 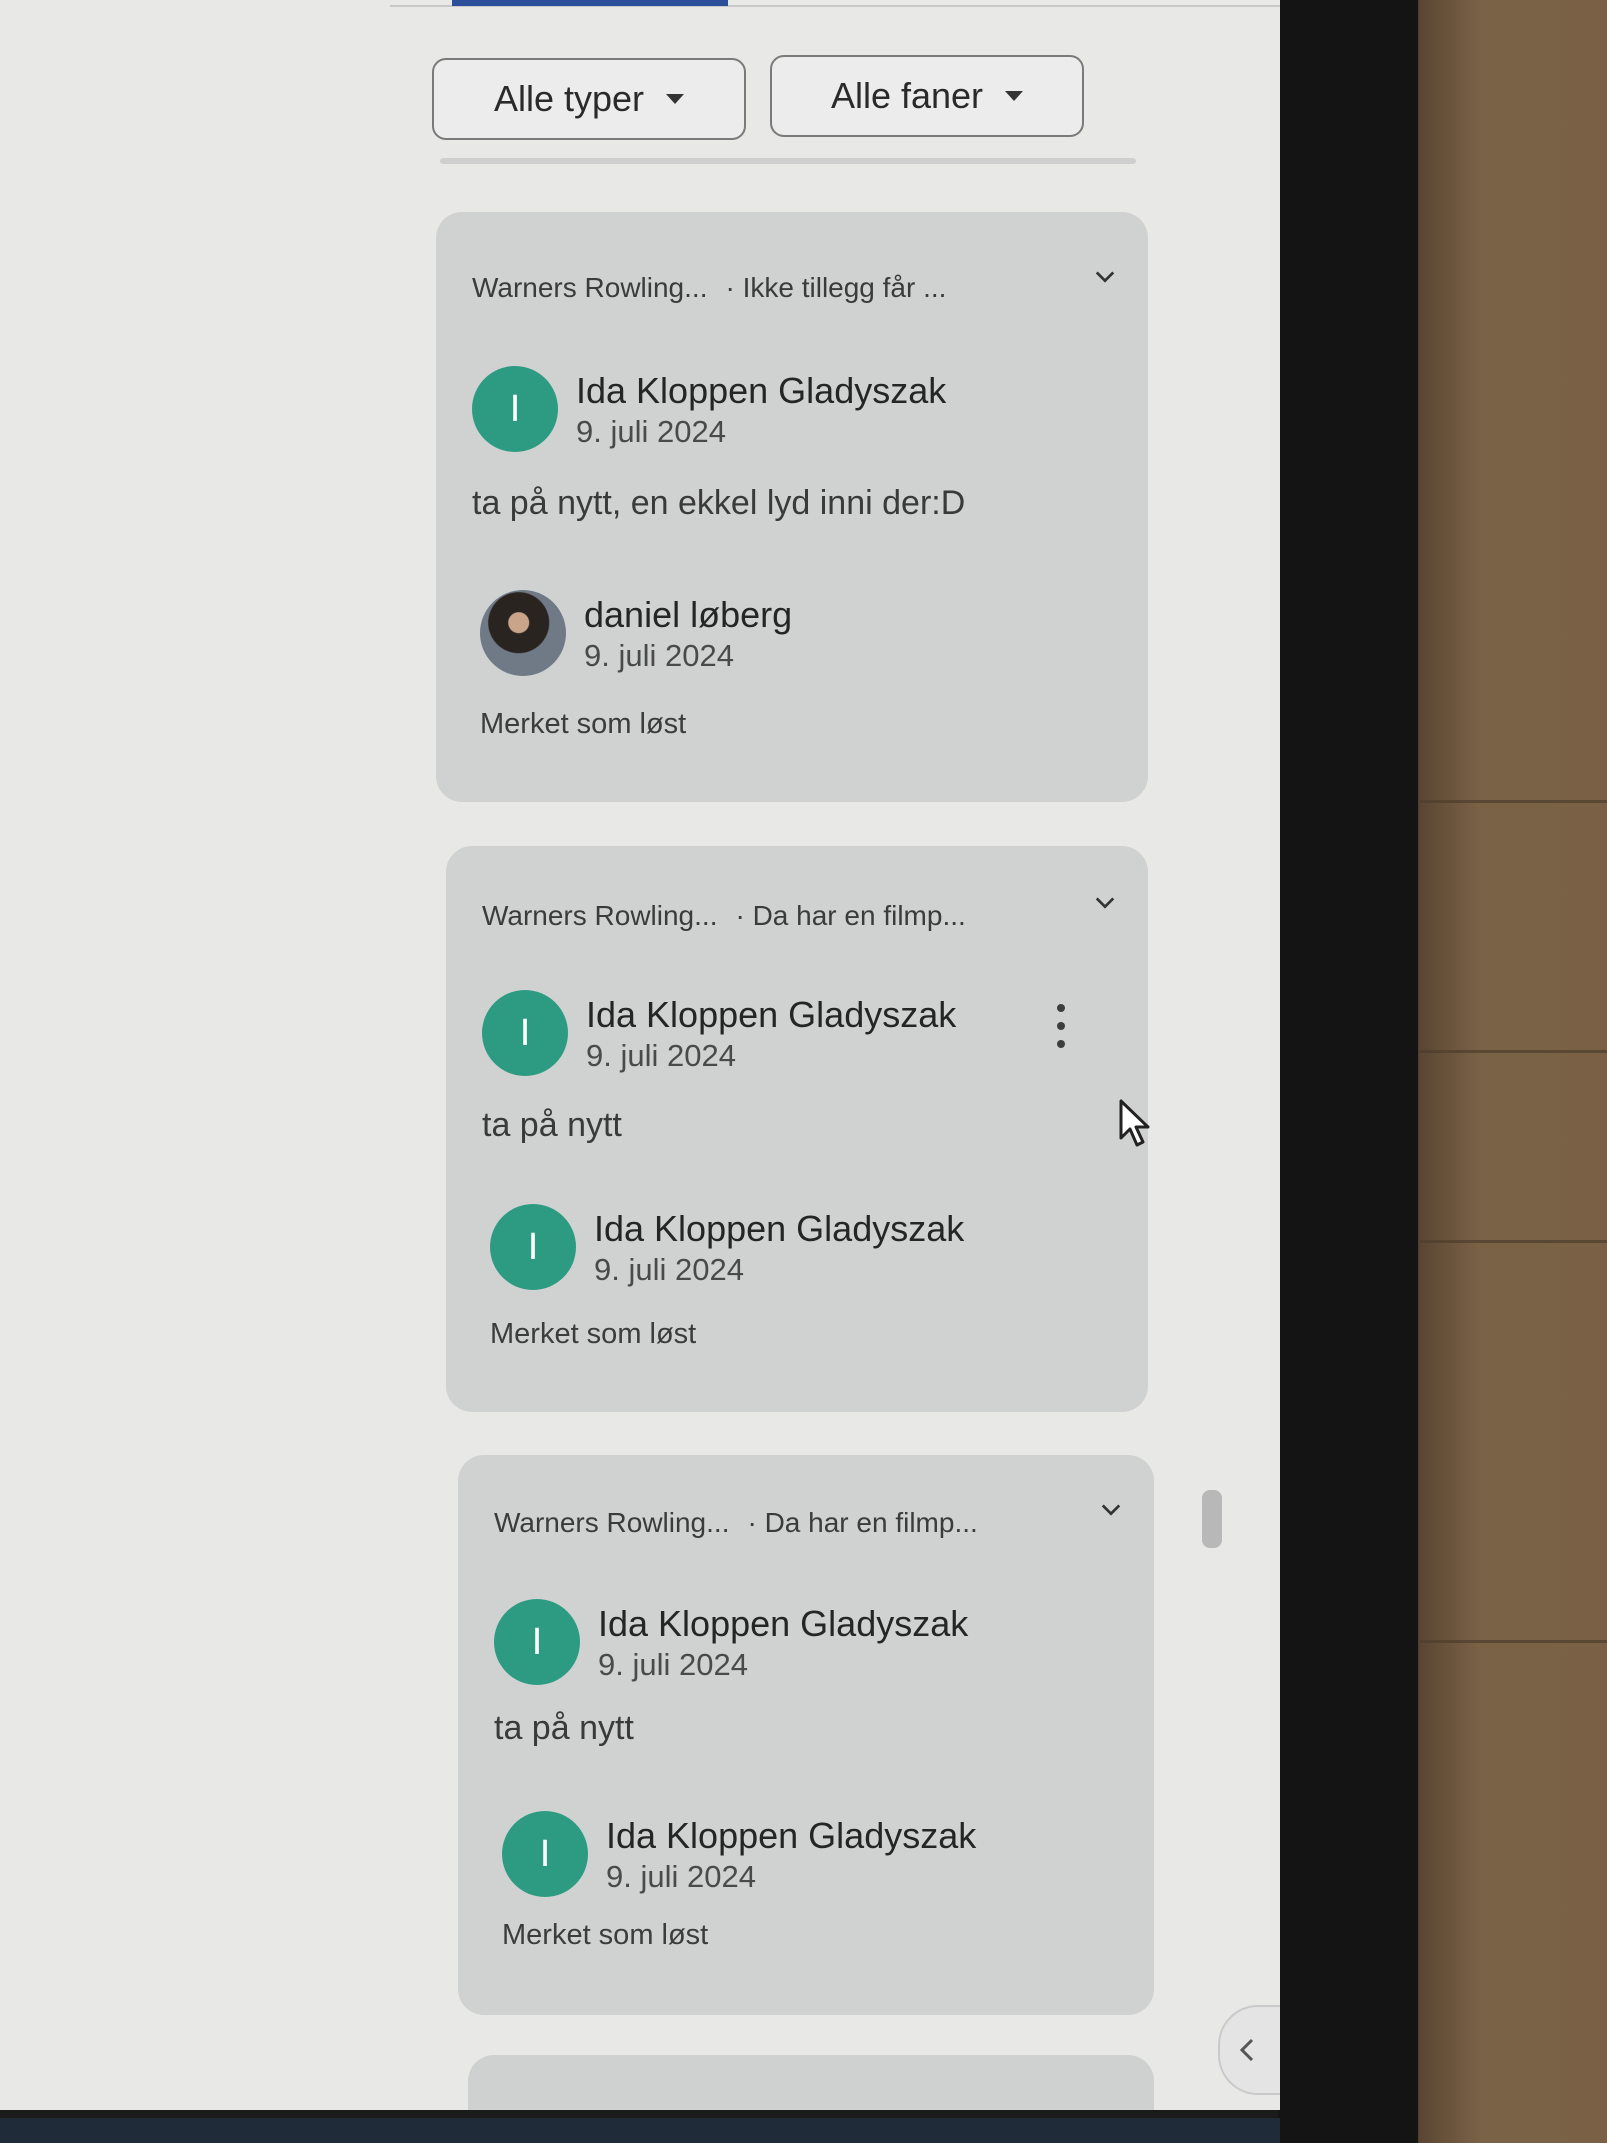 I want to click on tab-filter-dropdown: Alle faner, so click(x=927, y=96).